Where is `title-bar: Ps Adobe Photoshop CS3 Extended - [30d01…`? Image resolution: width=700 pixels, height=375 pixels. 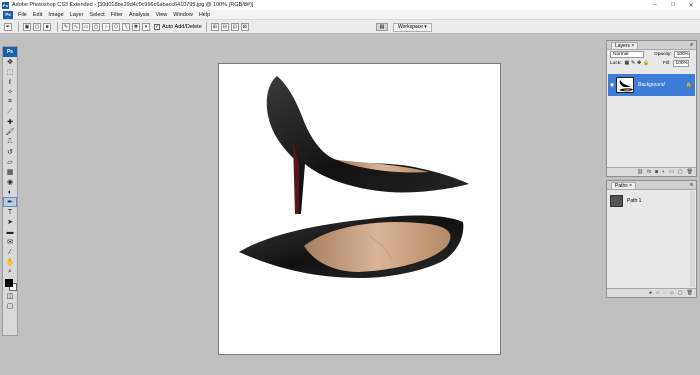 title-bar: Ps Adobe Photoshop CS3 Extended - [30d01… is located at coordinates (350, 5).